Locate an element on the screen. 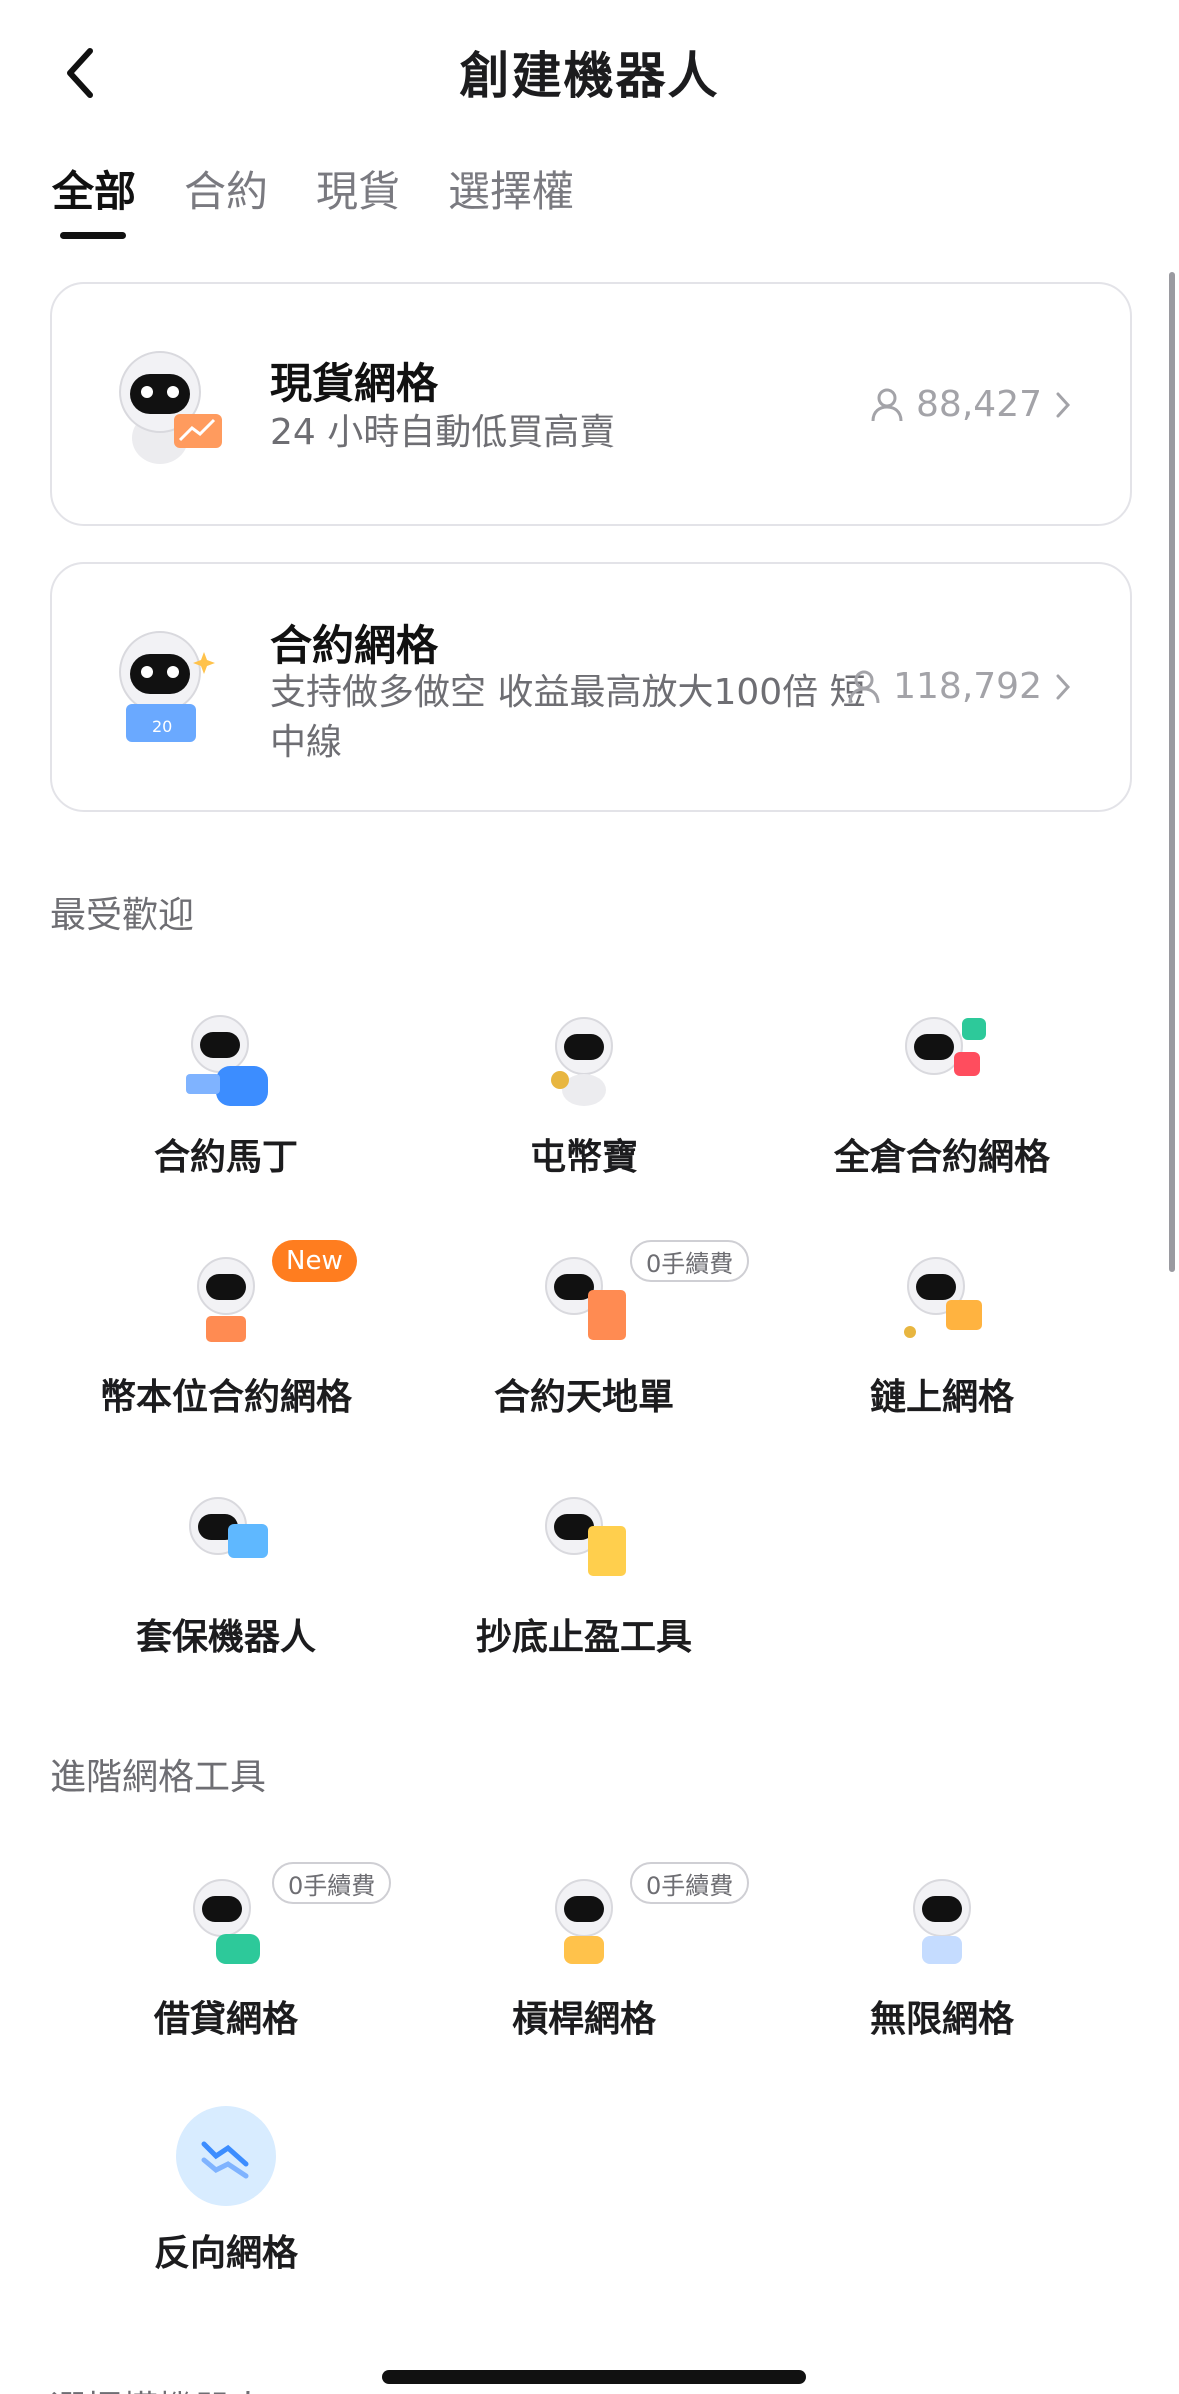 This screenshot has height=2394, width=1179. tab-spot: 現貨 is located at coordinates (358, 195).